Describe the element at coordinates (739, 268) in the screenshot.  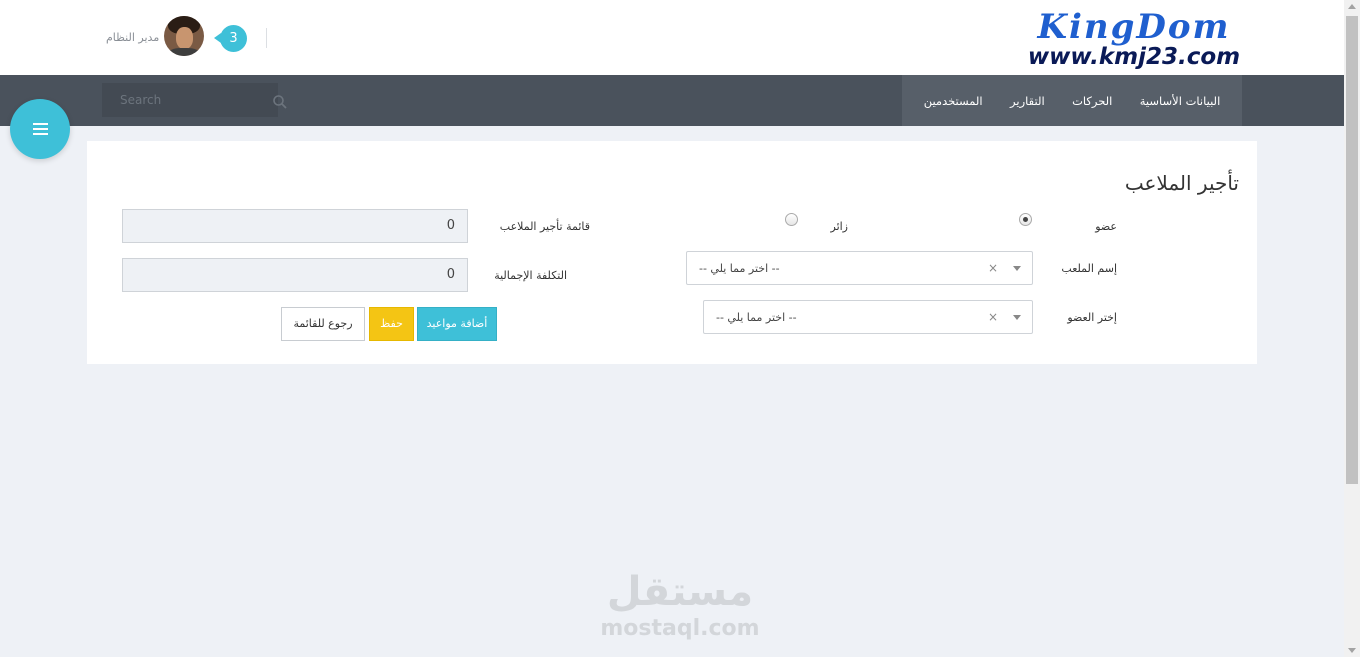
I see `field-name-selected: -- اختر مما يلي --` at that location.